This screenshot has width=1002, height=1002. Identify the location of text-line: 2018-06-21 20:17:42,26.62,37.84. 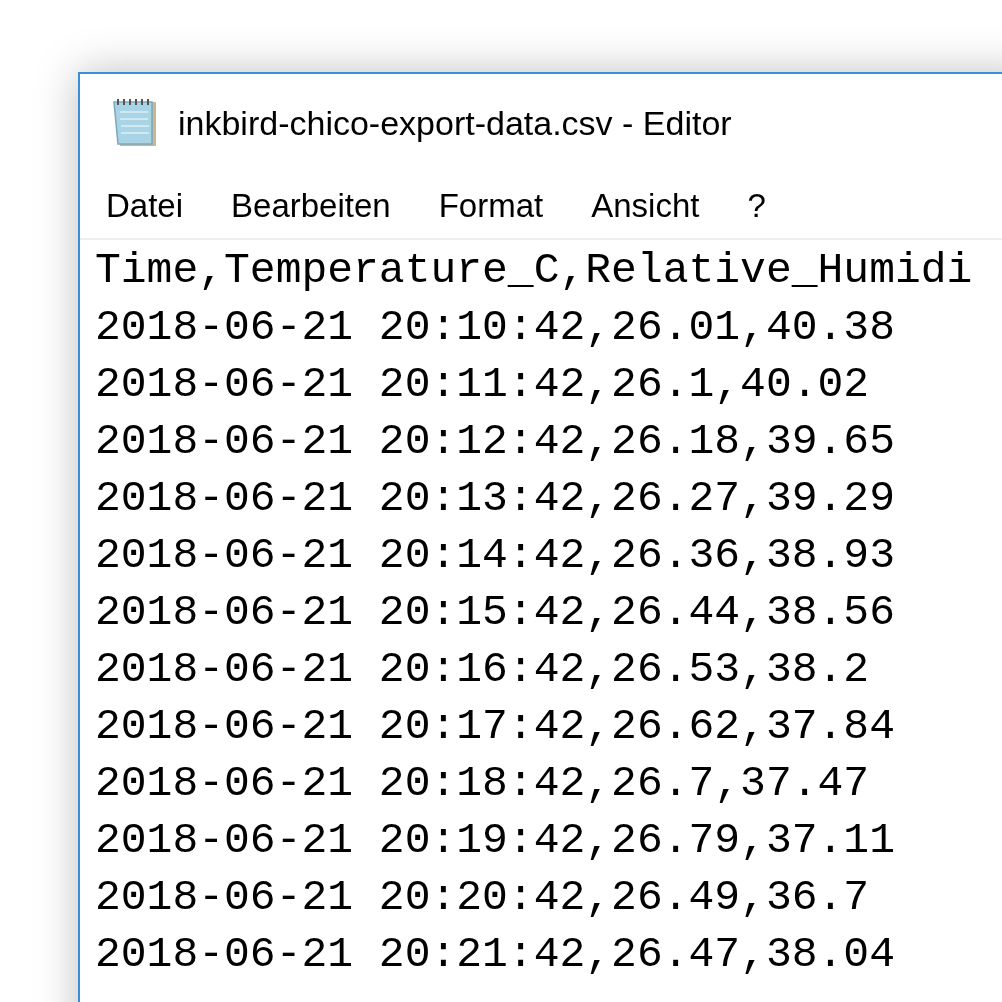
(495, 727).